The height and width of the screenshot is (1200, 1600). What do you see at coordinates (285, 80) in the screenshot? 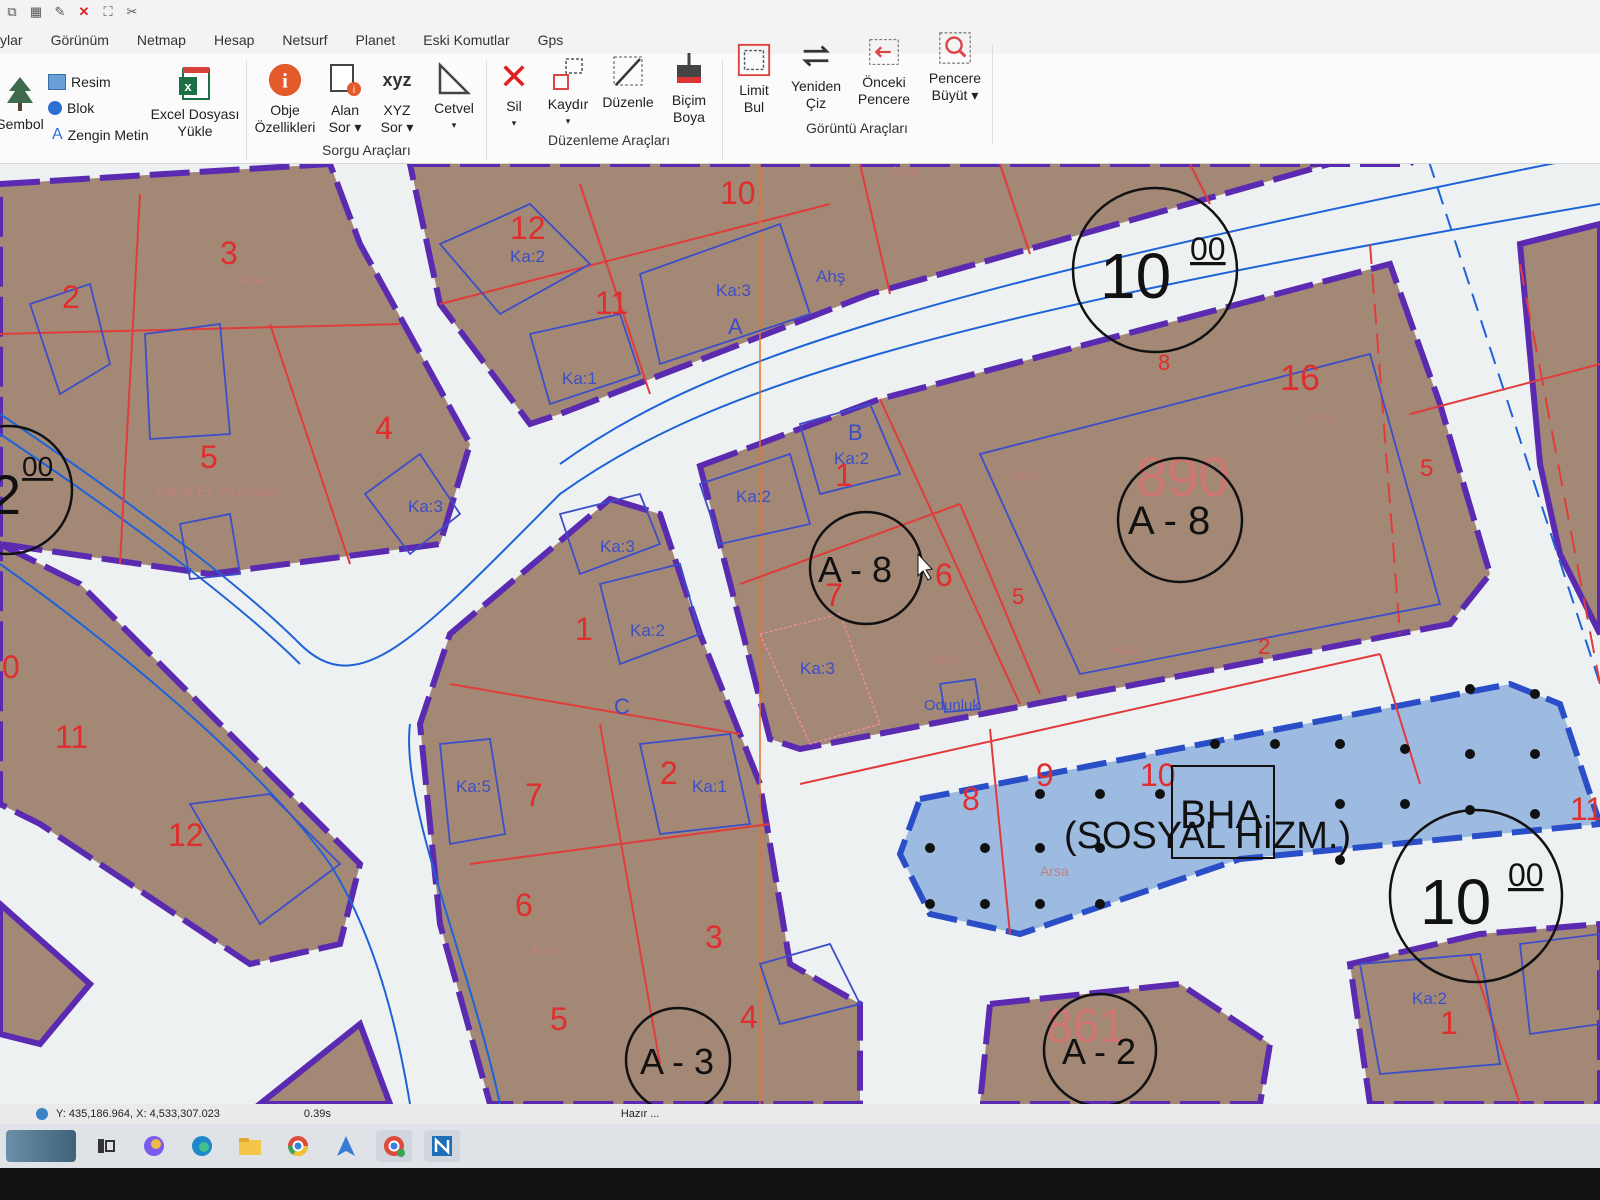
I see `info-icon: i` at bounding box center [285, 80].